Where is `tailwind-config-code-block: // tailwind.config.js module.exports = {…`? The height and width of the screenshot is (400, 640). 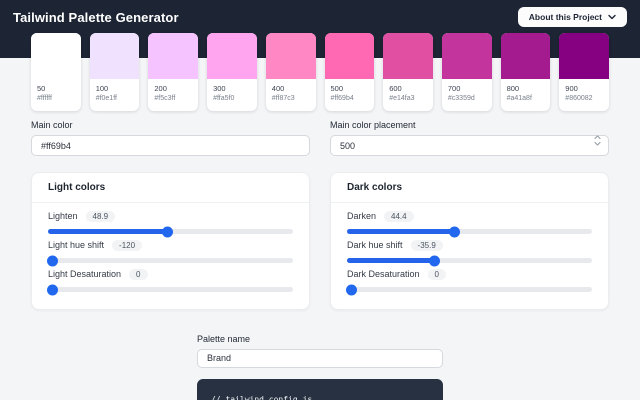
tailwind-config-code-block: // tailwind.config.js module.exports = {… is located at coordinates (320, 389).